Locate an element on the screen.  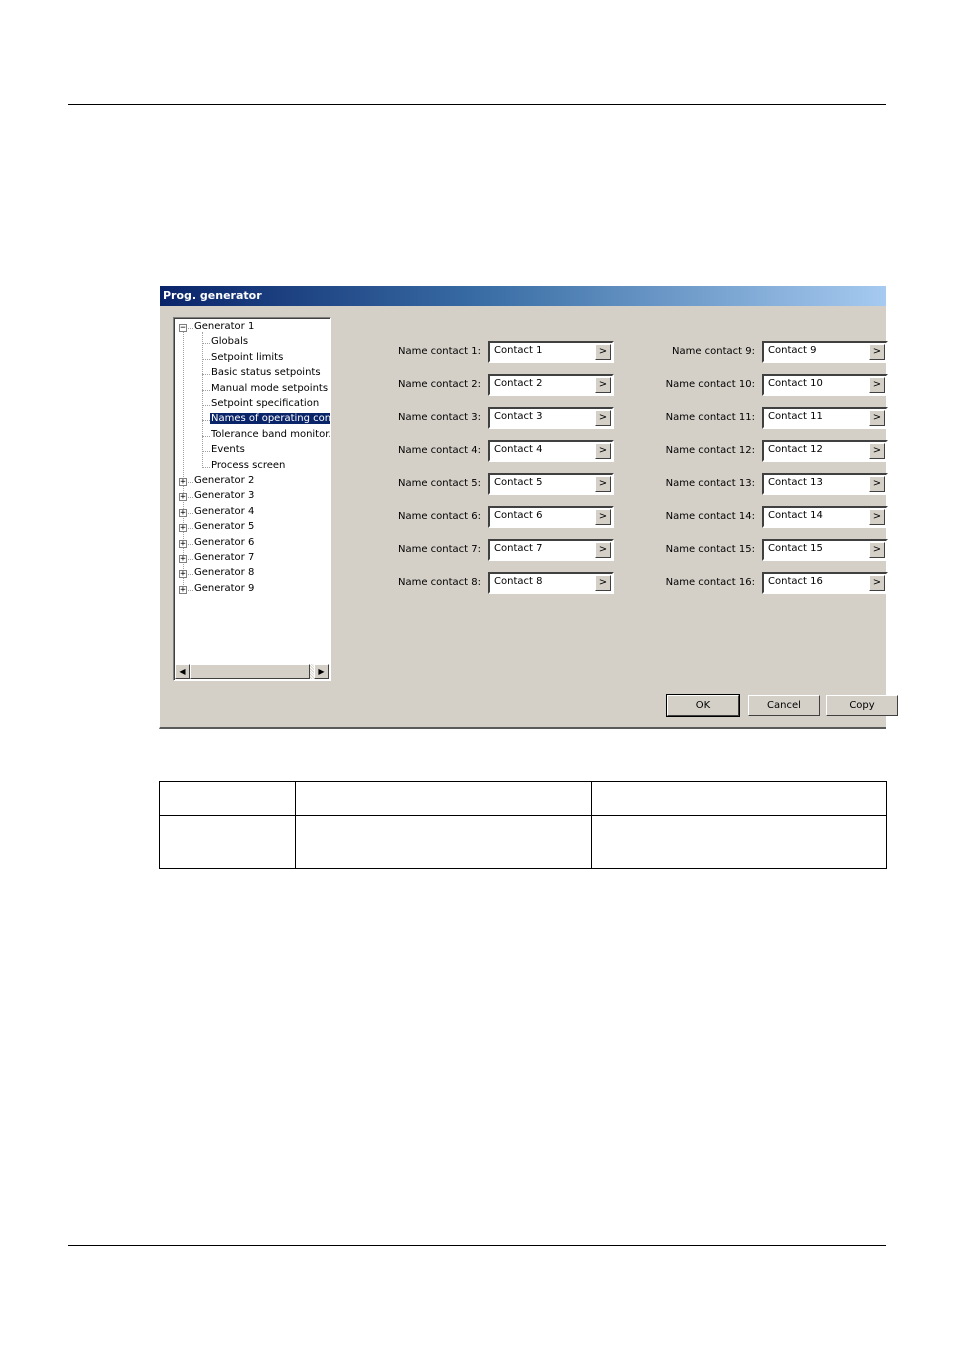
scroll-right-icon: ▶ is located at coordinates (321, 671).